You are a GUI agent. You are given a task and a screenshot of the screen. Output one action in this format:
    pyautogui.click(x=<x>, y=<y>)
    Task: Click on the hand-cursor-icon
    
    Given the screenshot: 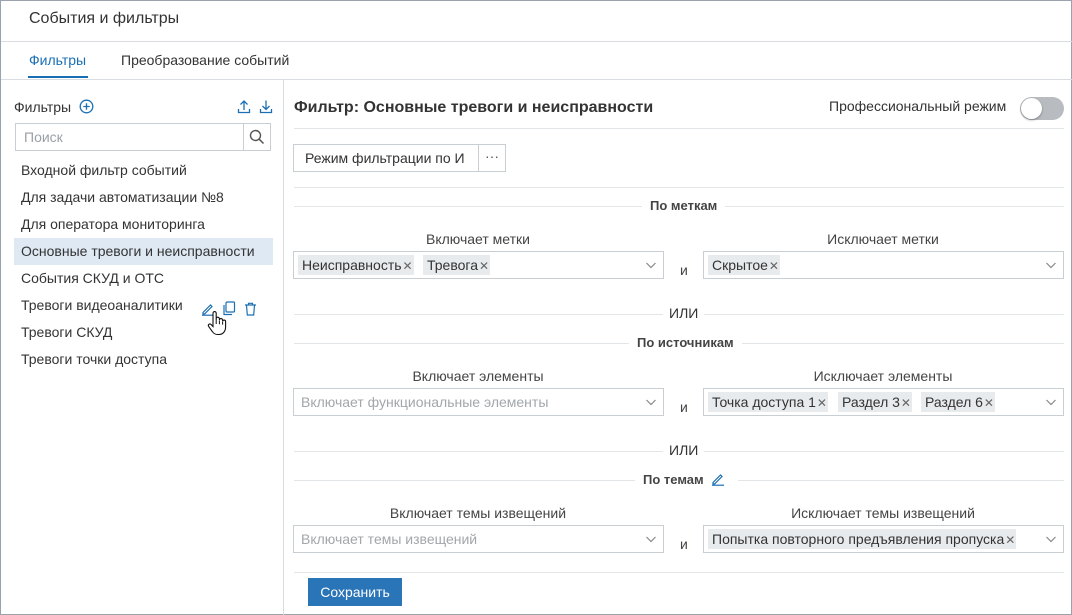 What is the action you would take?
    pyautogui.click(x=217, y=324)
    